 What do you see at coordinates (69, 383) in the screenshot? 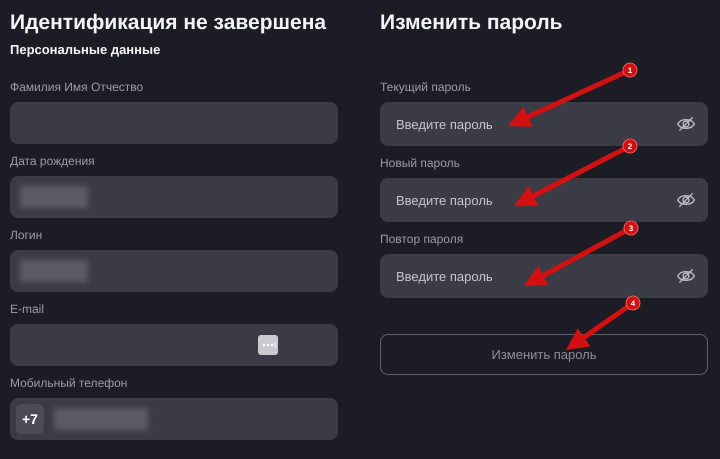
I see `field-label: Мобильный телефон` at bounding box center [69, 383].